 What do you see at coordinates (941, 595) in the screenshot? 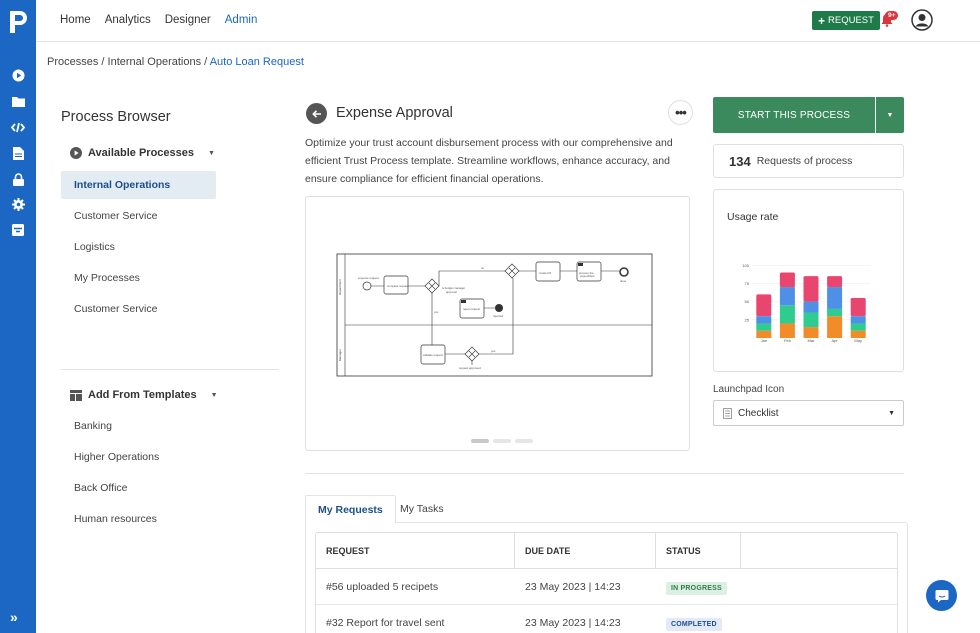
I see `chat-support-icon` at bounding box center [941, 595].